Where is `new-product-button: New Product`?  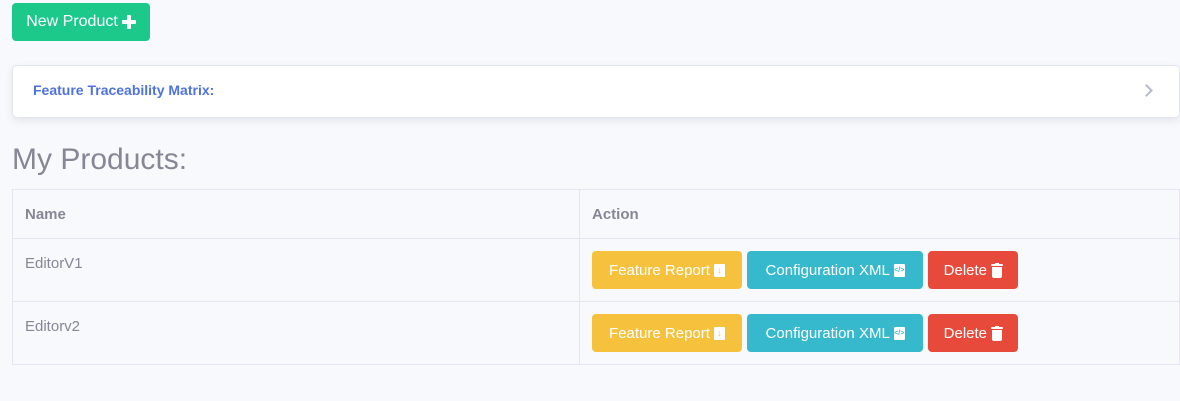
new-product-button: New Product is located at coordinates (81, 22).